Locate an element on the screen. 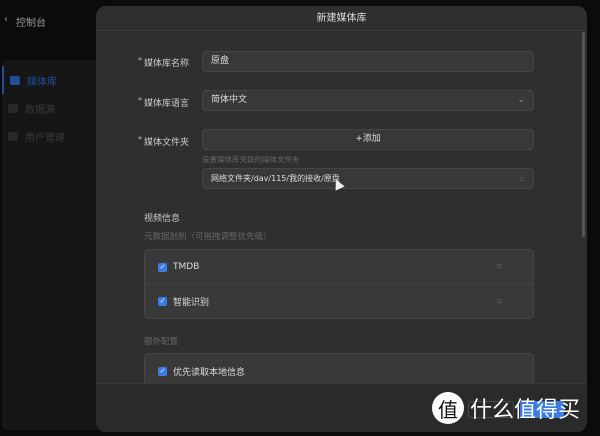  scraper-label: TMDB is located at coordinates (186, 267).